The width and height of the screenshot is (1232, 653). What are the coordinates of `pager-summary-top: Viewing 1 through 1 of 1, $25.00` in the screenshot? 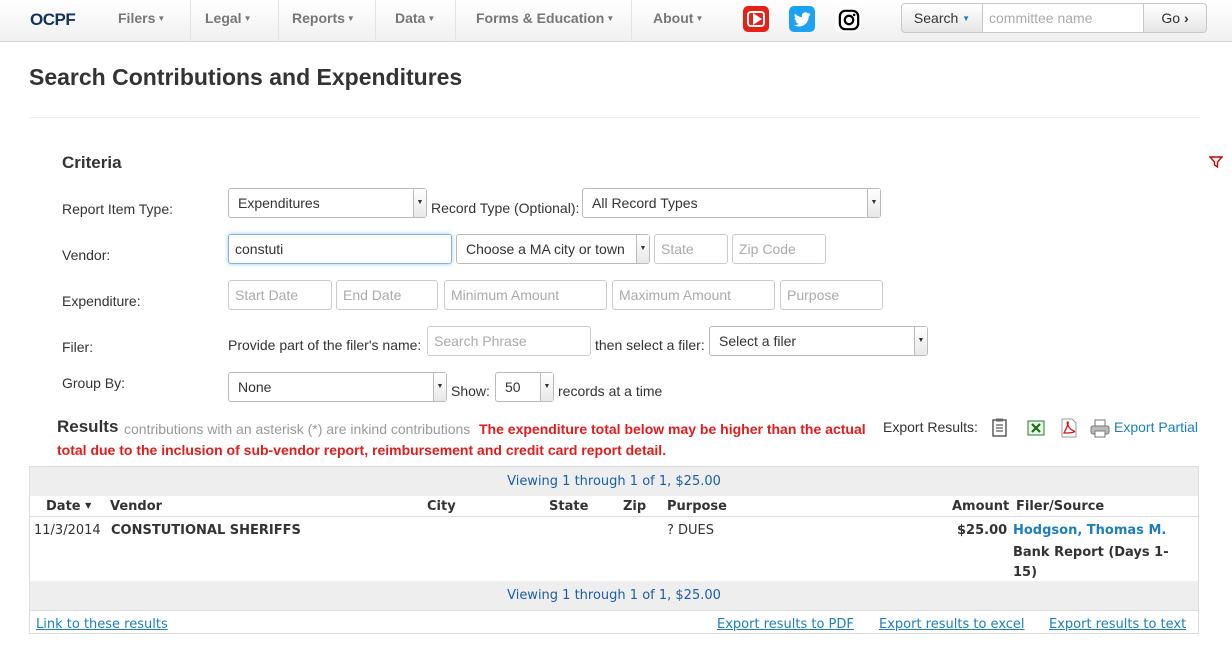 It's located at (614, 481).